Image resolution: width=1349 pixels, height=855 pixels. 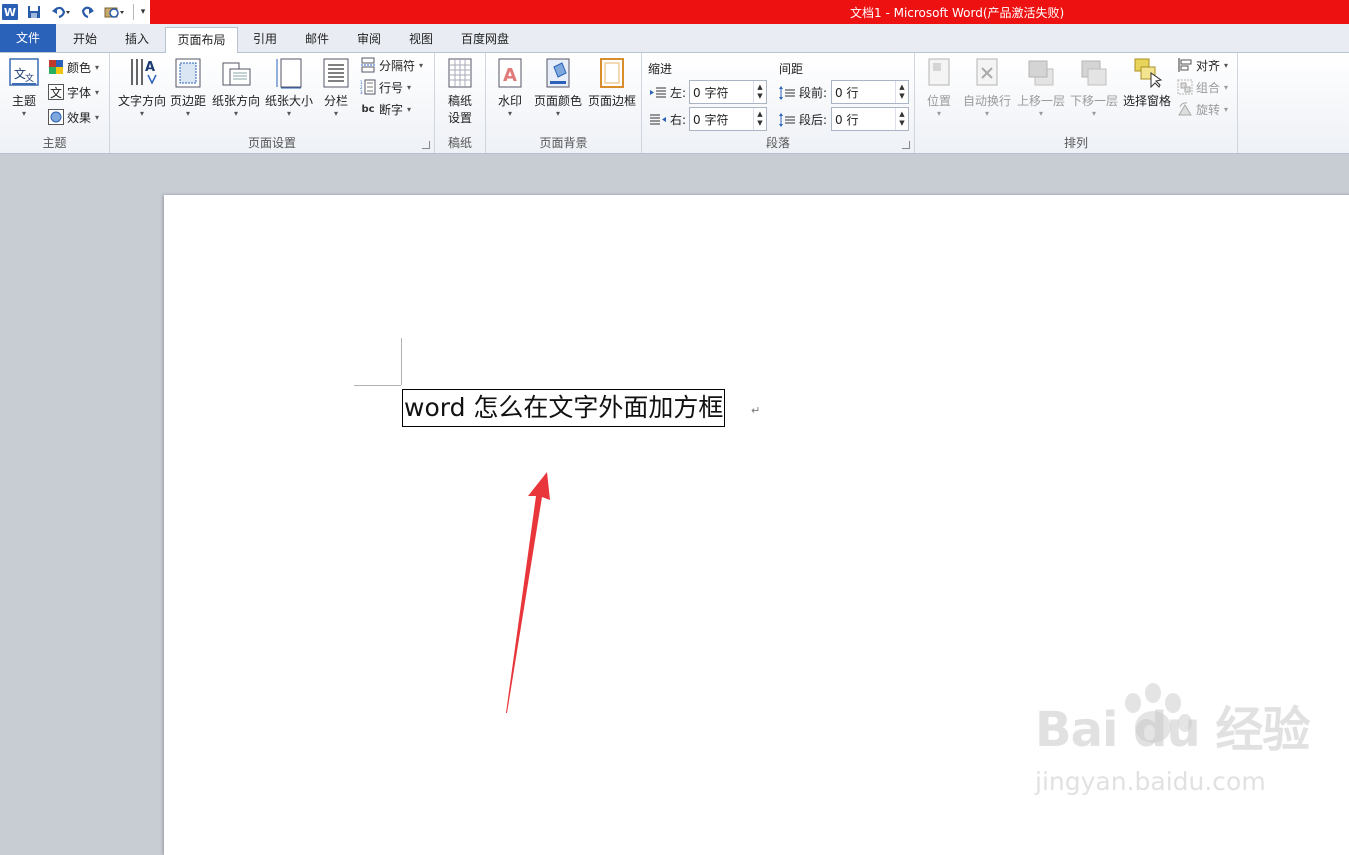 I want to click on indent-right-value: 0 字符, so click(x=711, y=119).